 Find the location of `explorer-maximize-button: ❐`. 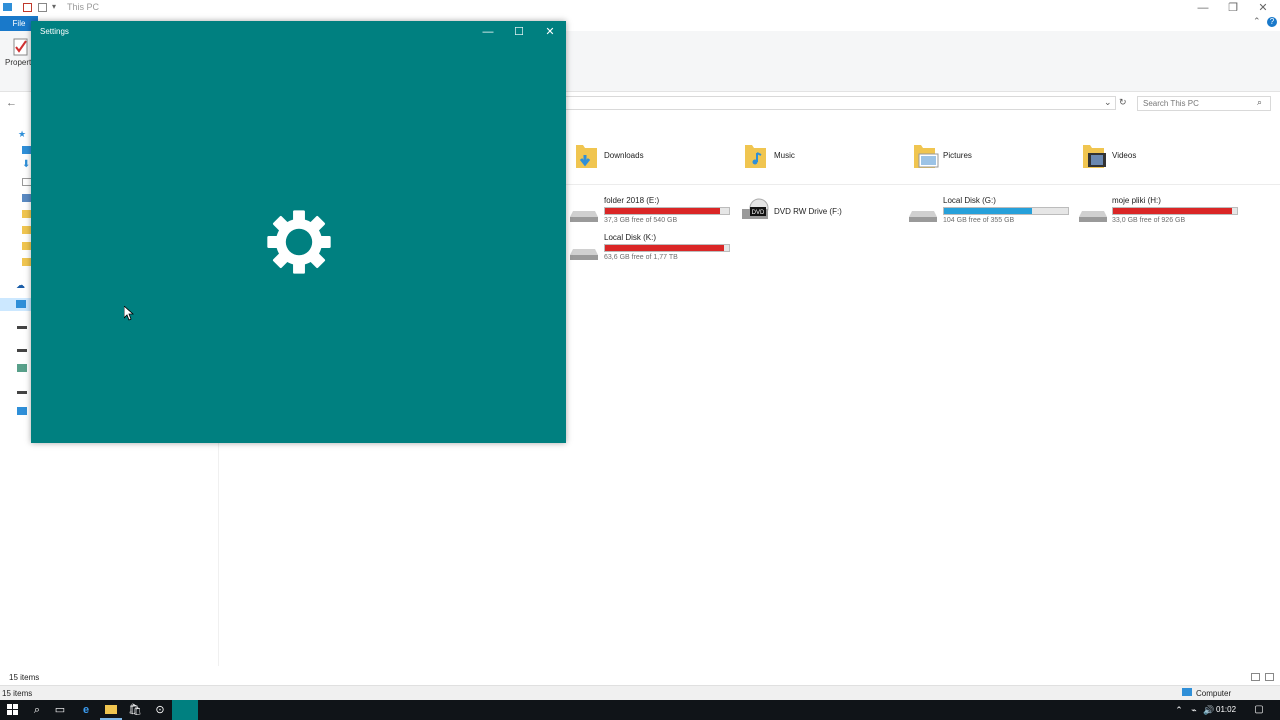

explorer-maximize-button: ❐ is located at coordinates (1233, 8).